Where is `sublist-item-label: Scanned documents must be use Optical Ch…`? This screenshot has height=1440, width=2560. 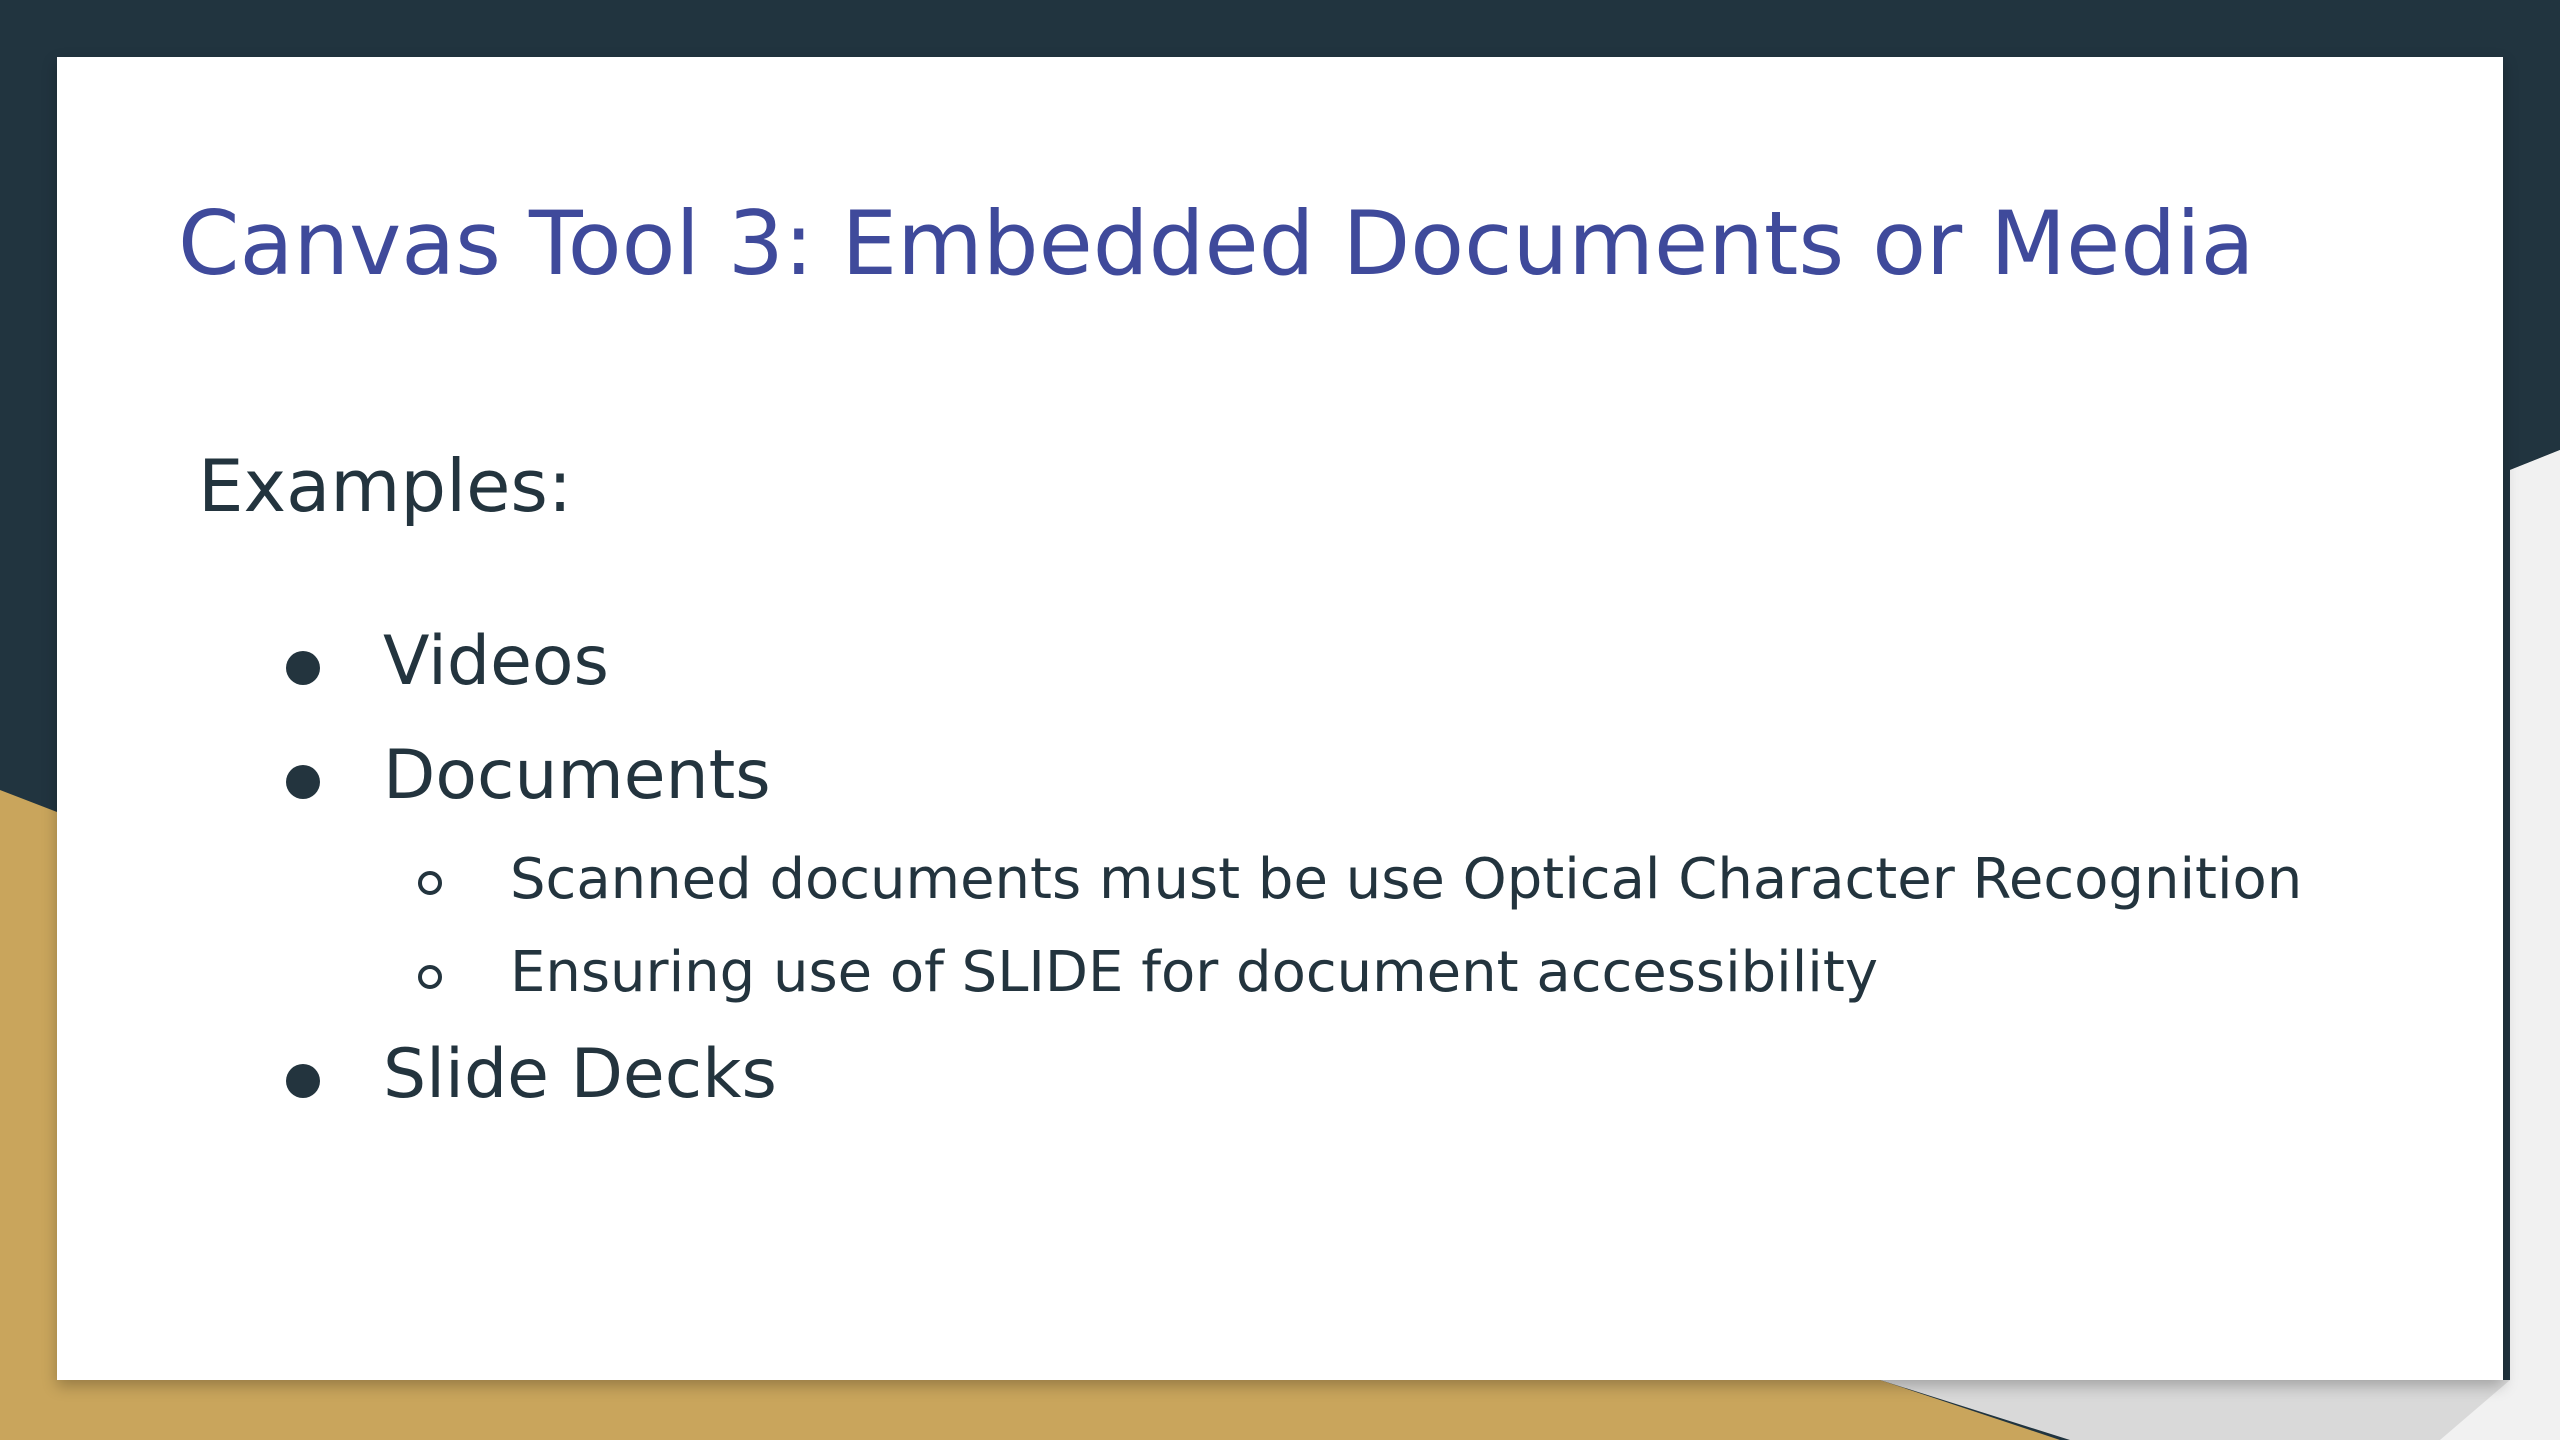
sublist-item-label: Scanned documents must be use Optical Ch… is located at coordinates (1406, 879).